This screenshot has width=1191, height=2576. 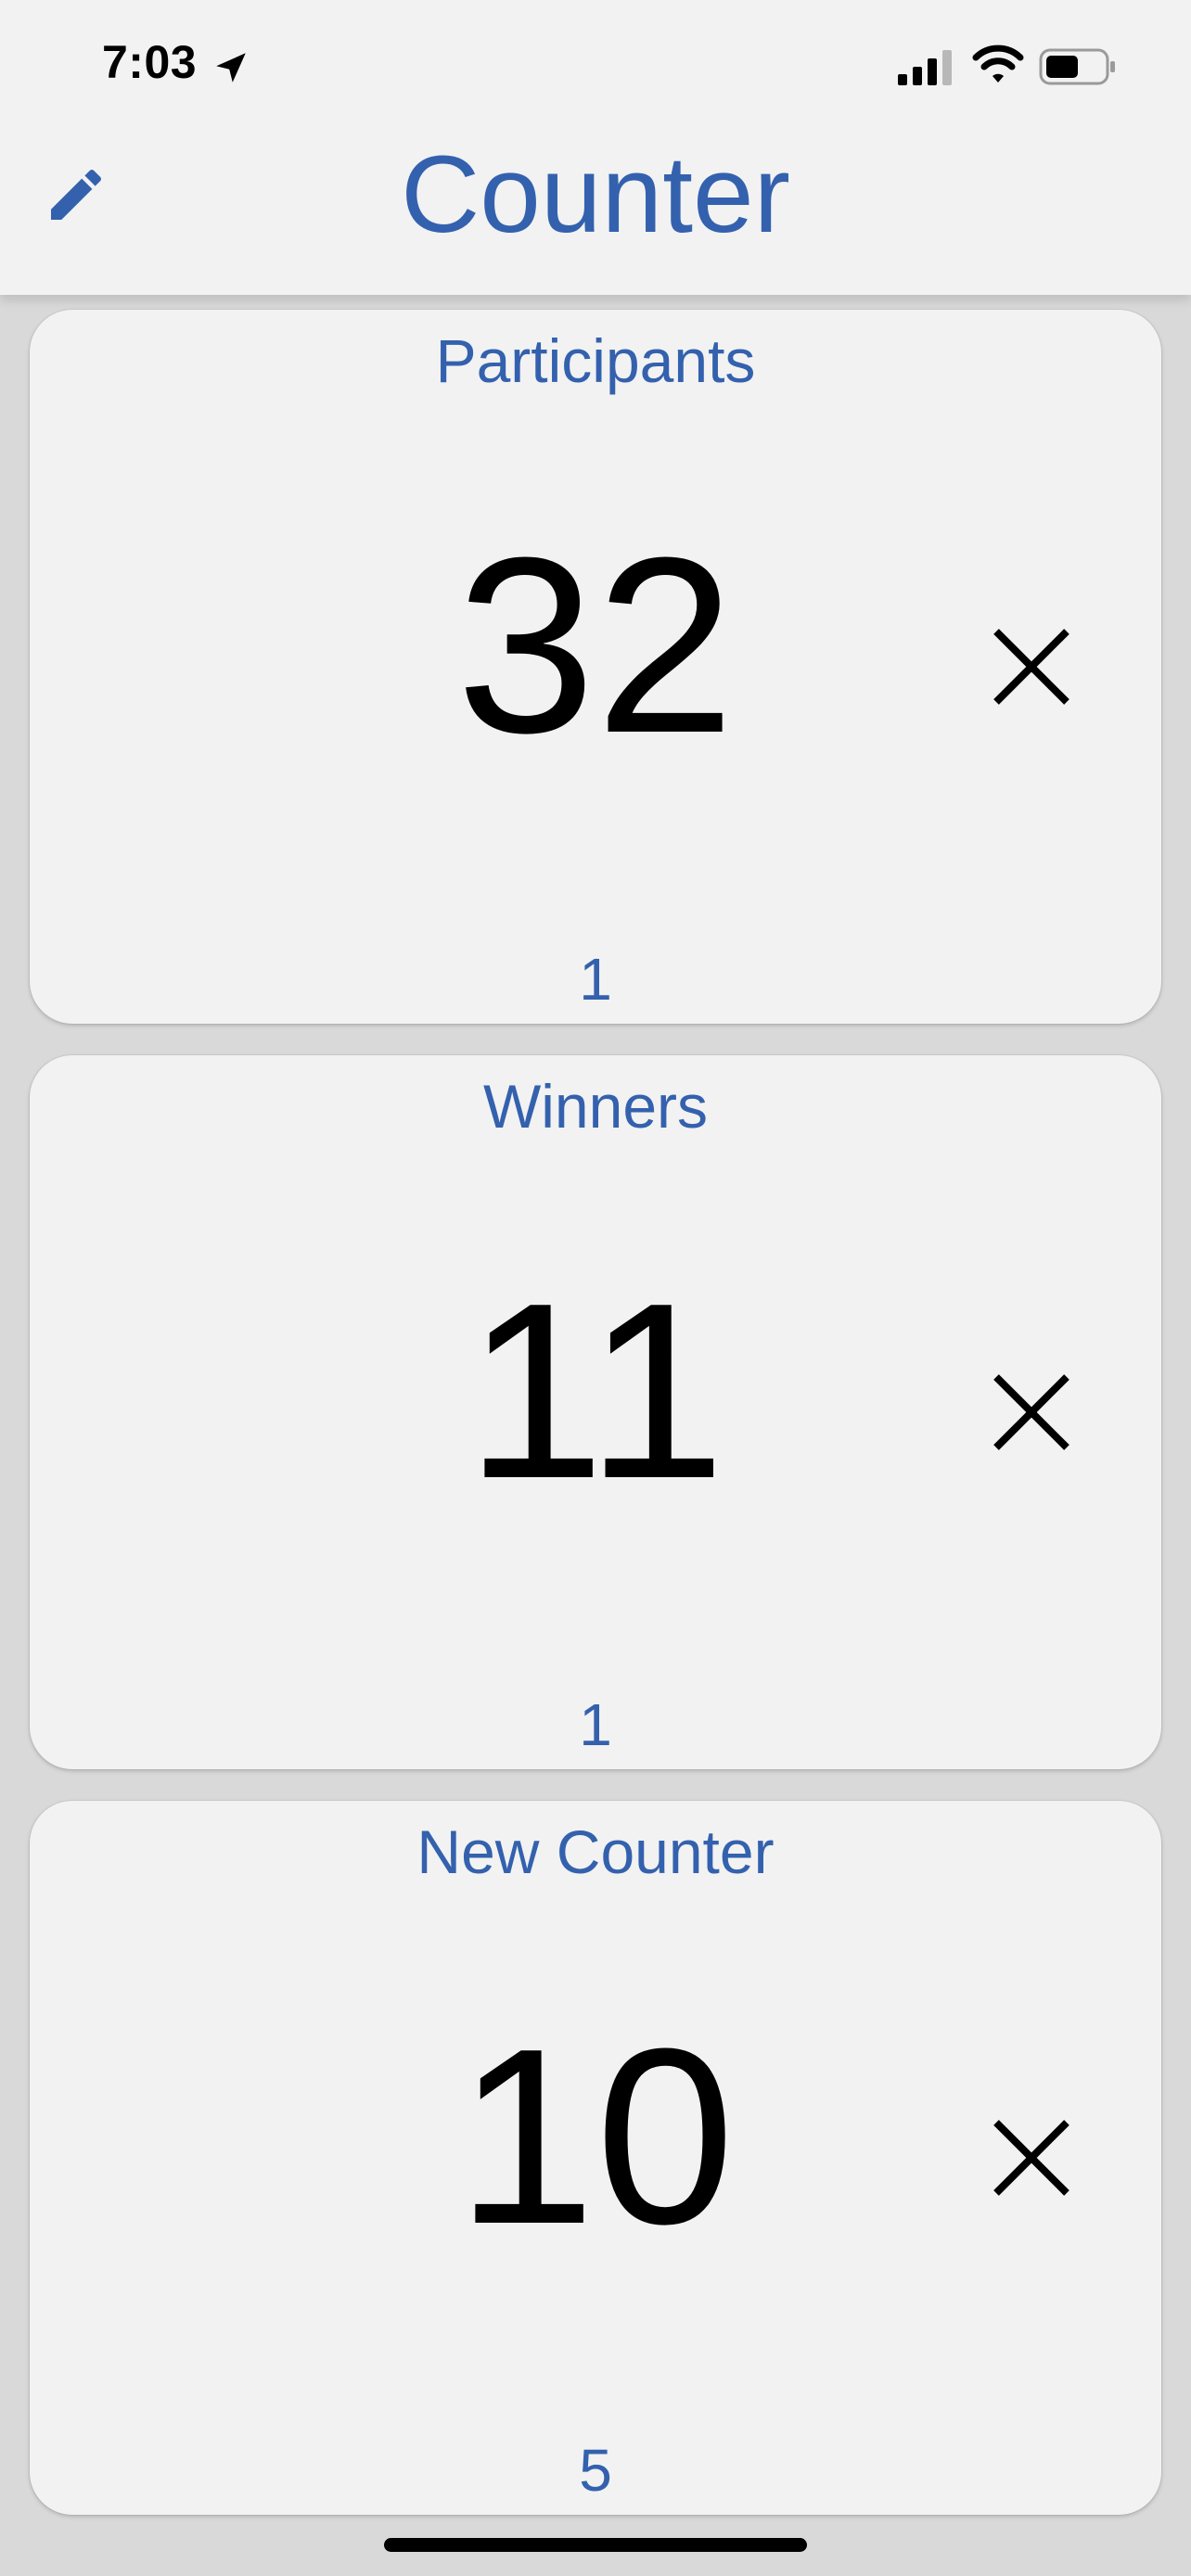 I want to click on home-indicator, so click(x=595, y=2545).